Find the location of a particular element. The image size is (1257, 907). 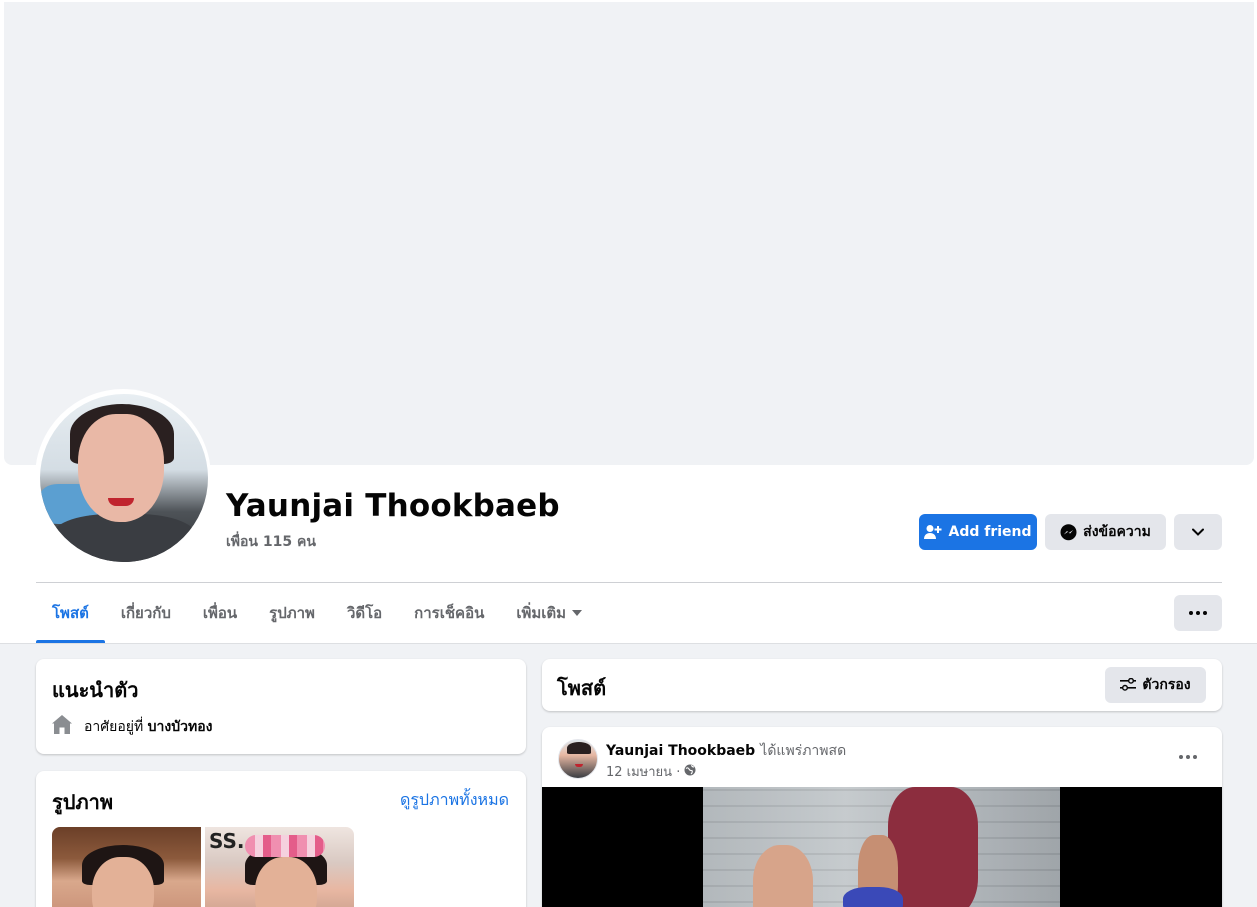

flower-crown-graphic is located at coordinates (285, 846).